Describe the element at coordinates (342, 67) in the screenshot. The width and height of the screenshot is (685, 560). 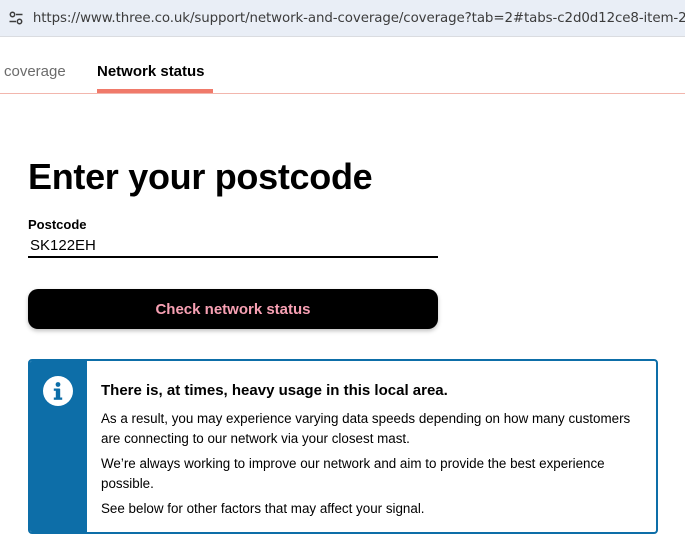
I see `tab-bar: coverage Network status` at that location.